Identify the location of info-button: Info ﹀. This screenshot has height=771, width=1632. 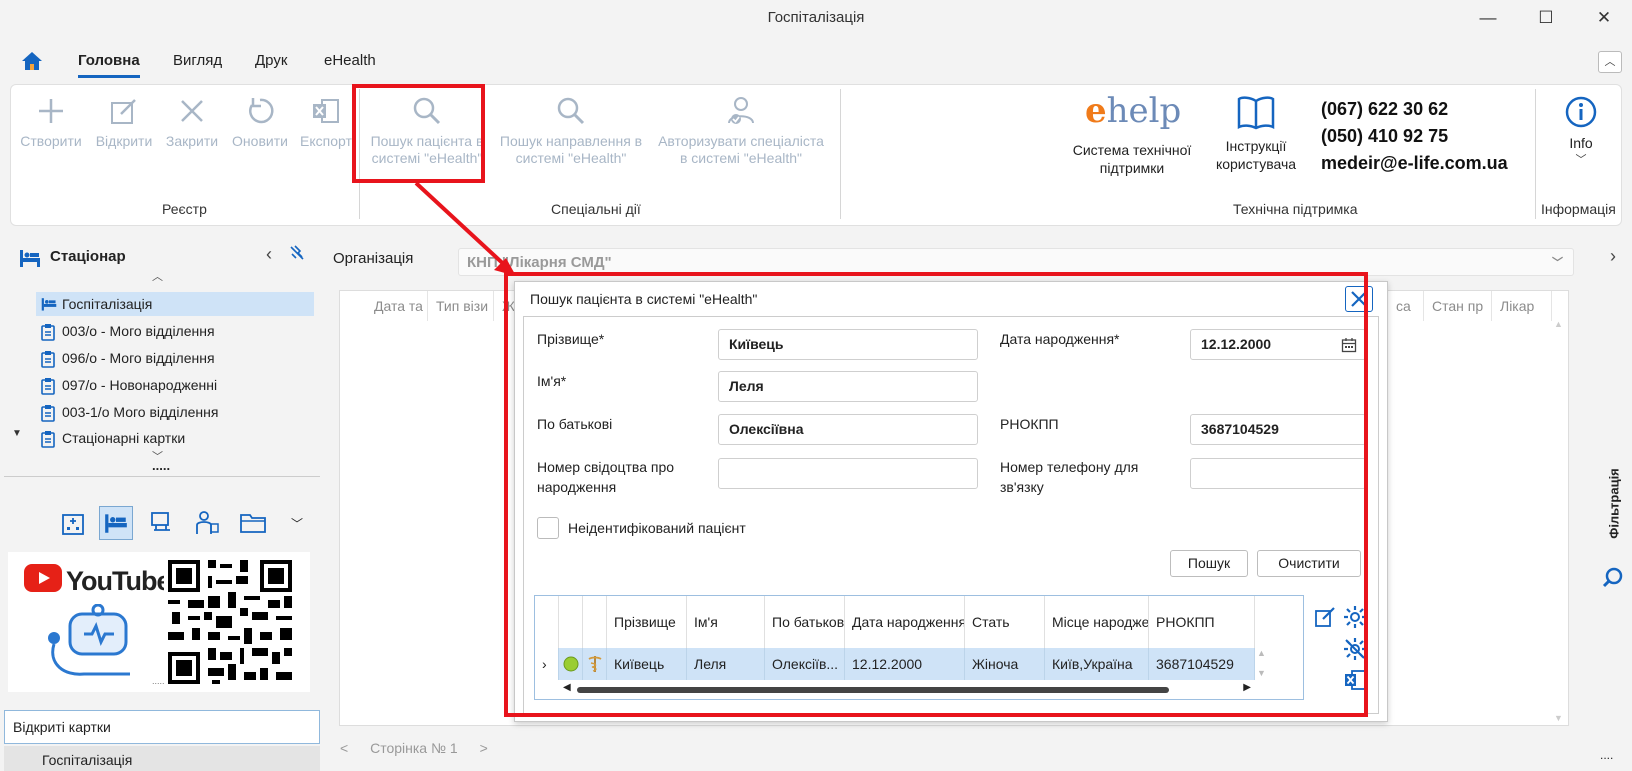
(1581, 131).